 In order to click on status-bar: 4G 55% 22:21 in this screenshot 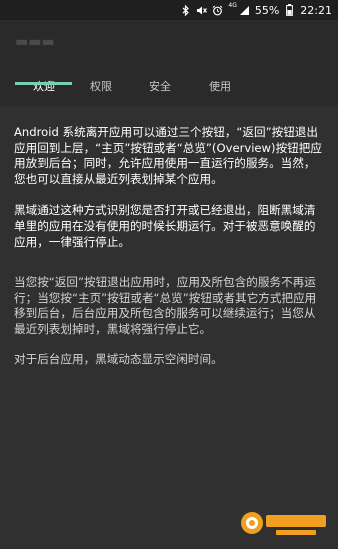, I will do `click(169, 10)`.